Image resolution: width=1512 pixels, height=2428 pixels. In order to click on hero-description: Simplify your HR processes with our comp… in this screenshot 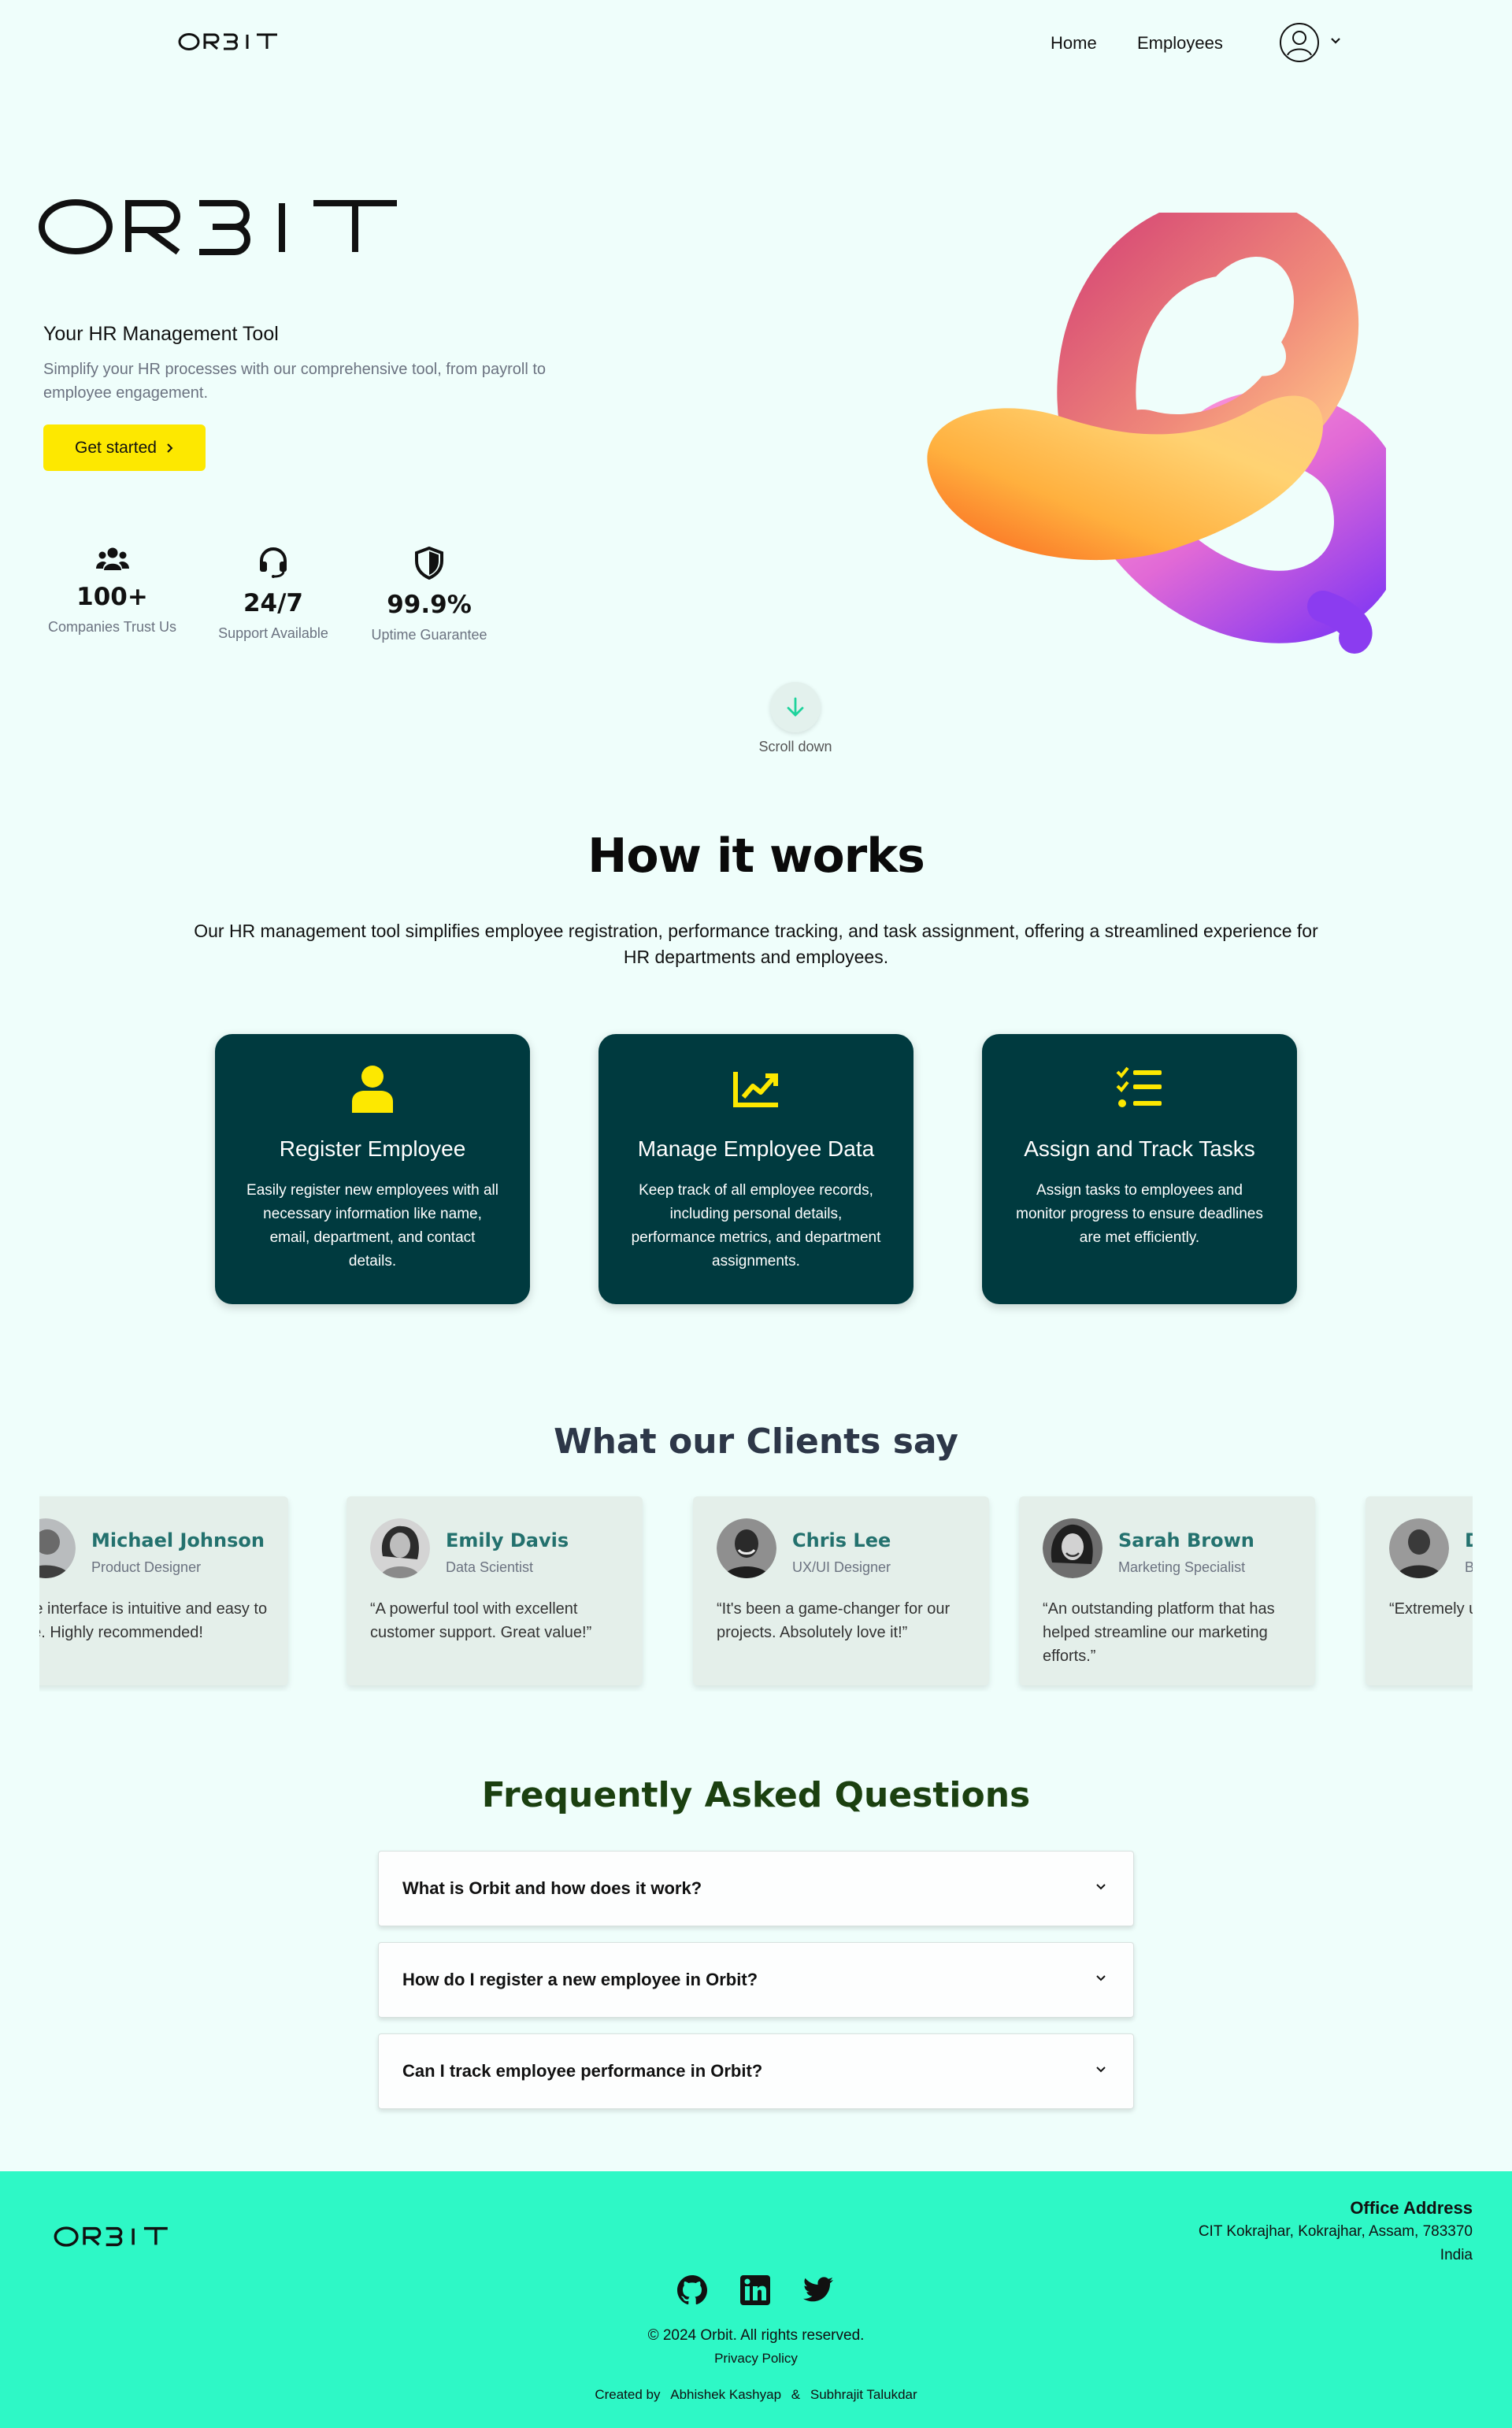, I will do `click(295, 382)`.